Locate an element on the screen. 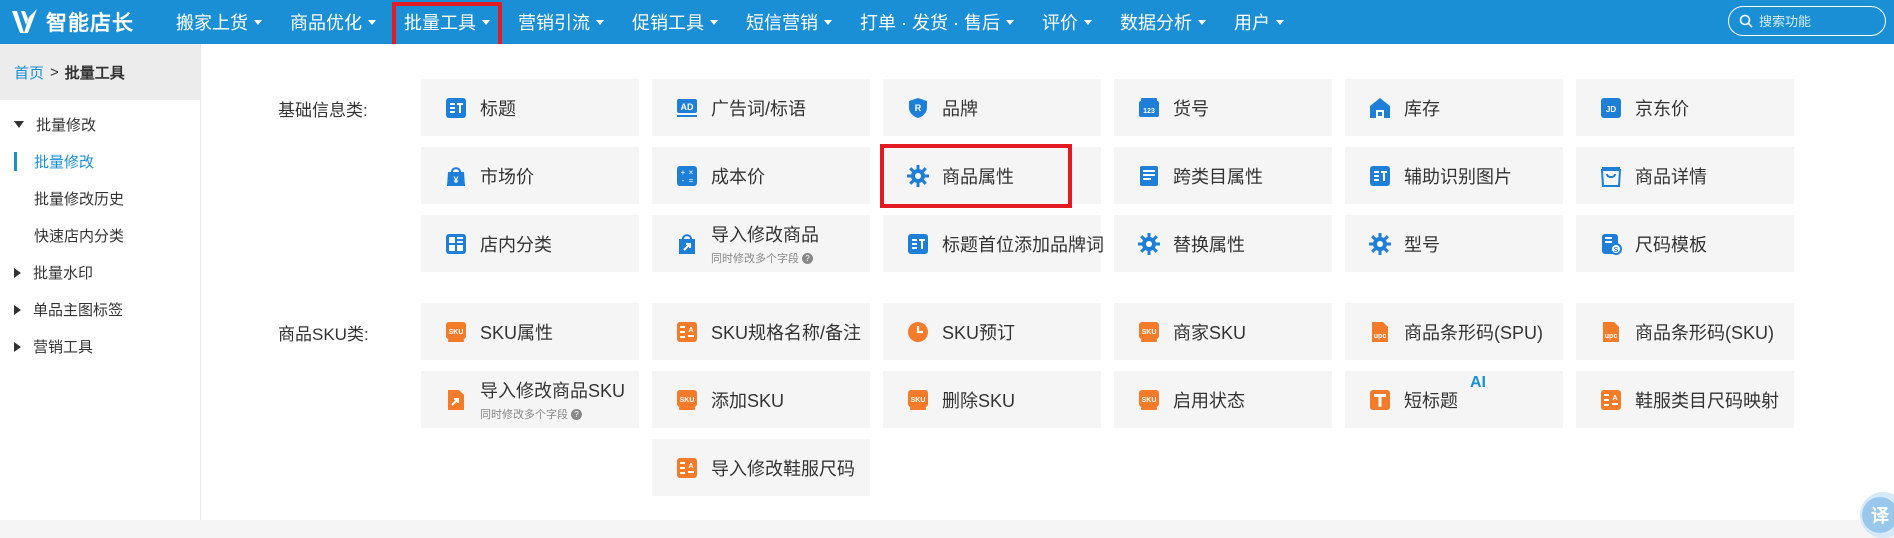 This screenshot has height=538, width=1894. tool-card-text: 导入修改商品SKU 同时修改多个字段? is located at coordinates (552, 399).